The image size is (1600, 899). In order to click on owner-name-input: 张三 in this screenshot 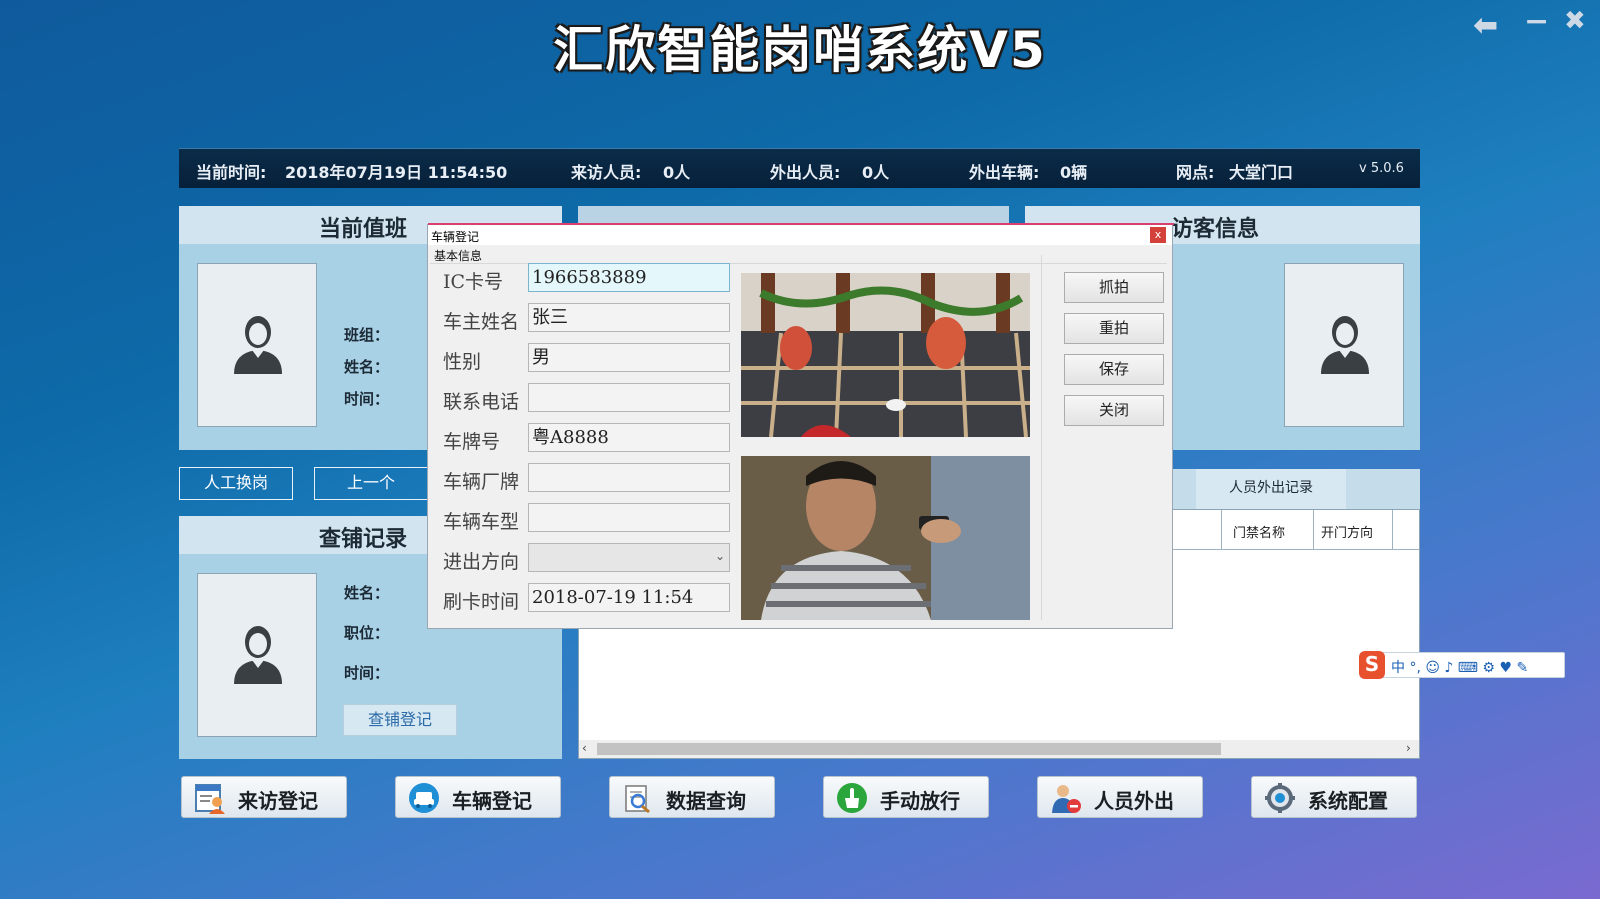, I will do `click(629, 317)`.